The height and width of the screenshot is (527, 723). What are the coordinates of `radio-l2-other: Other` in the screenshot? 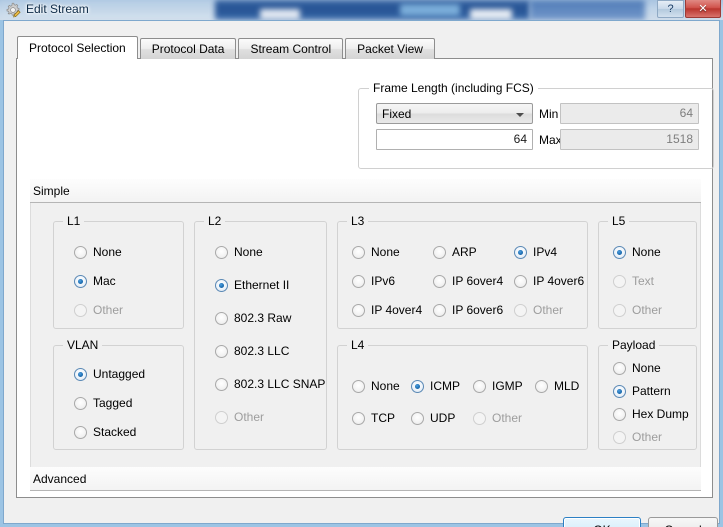 It's located at (239, 417).